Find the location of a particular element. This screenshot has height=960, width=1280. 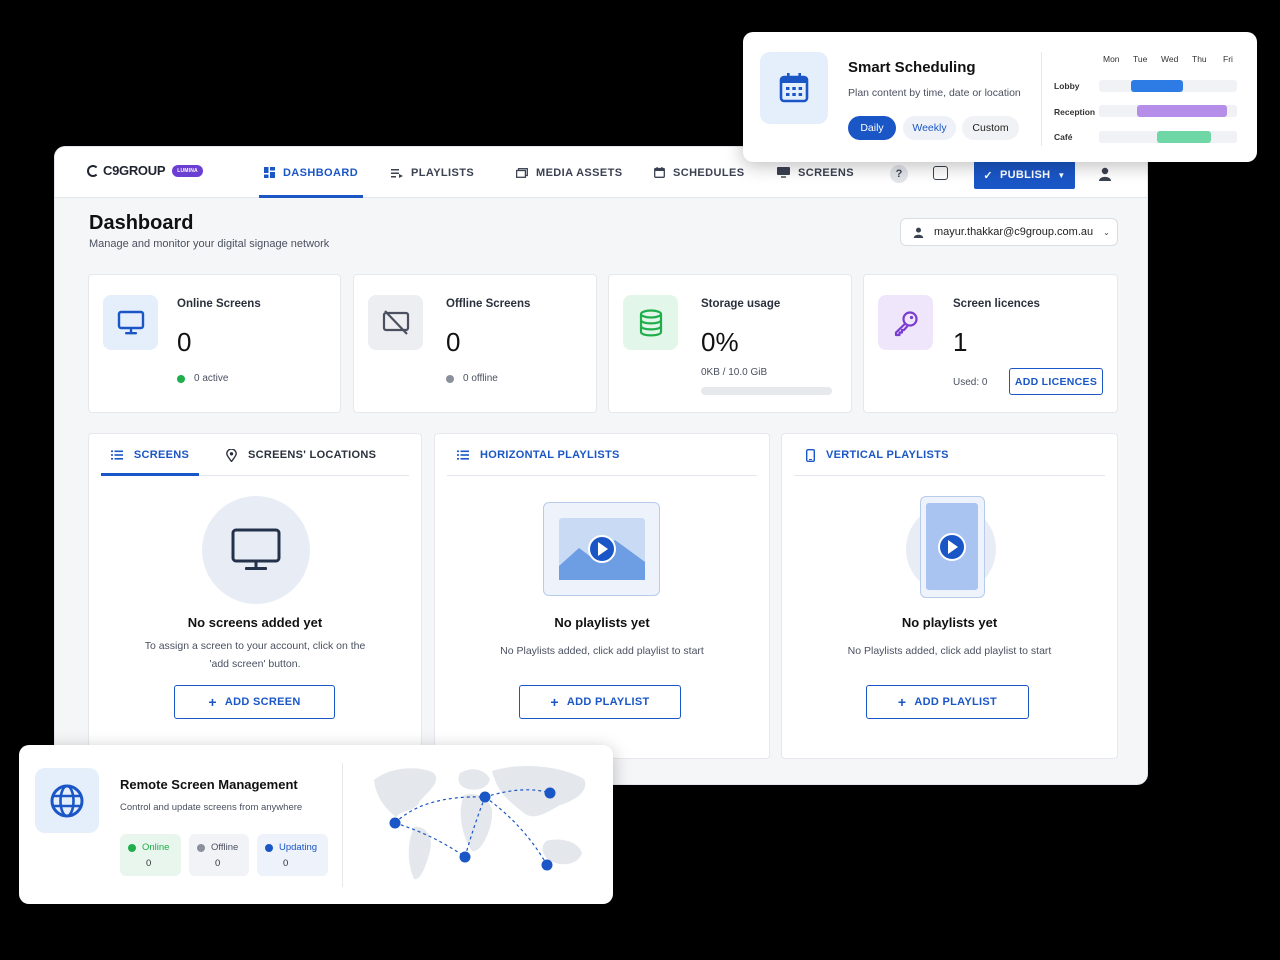

schedule-row-cafe: Café is located at coordinates (1063, 137).